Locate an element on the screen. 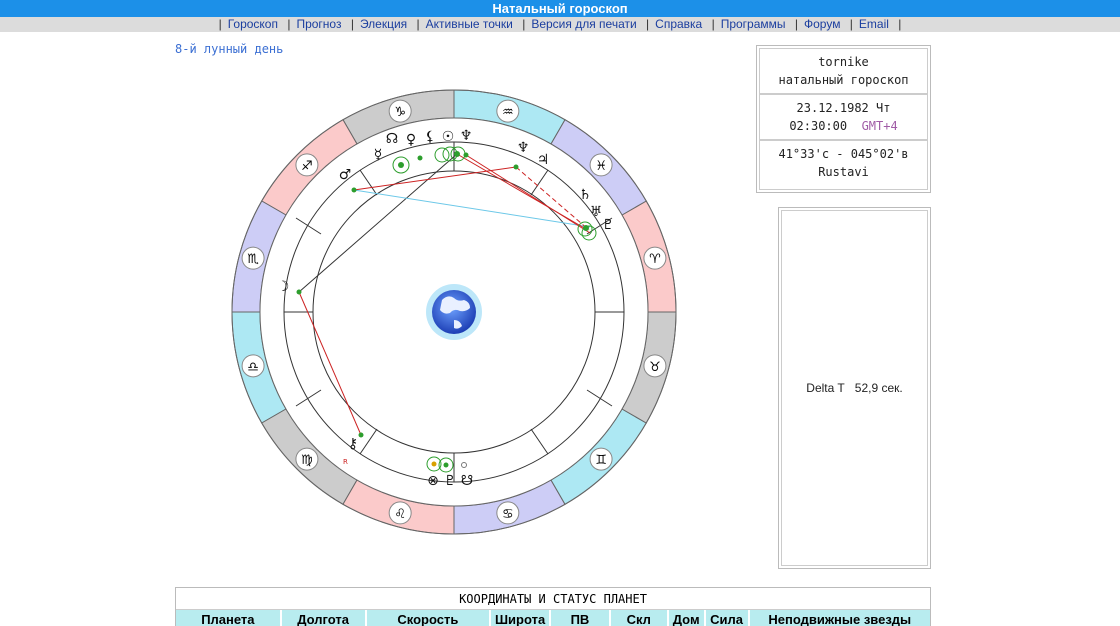 The width and height of the screenshot is (1120, 626). scorpio-icon: ♏ is located at coordinates (253, 259).